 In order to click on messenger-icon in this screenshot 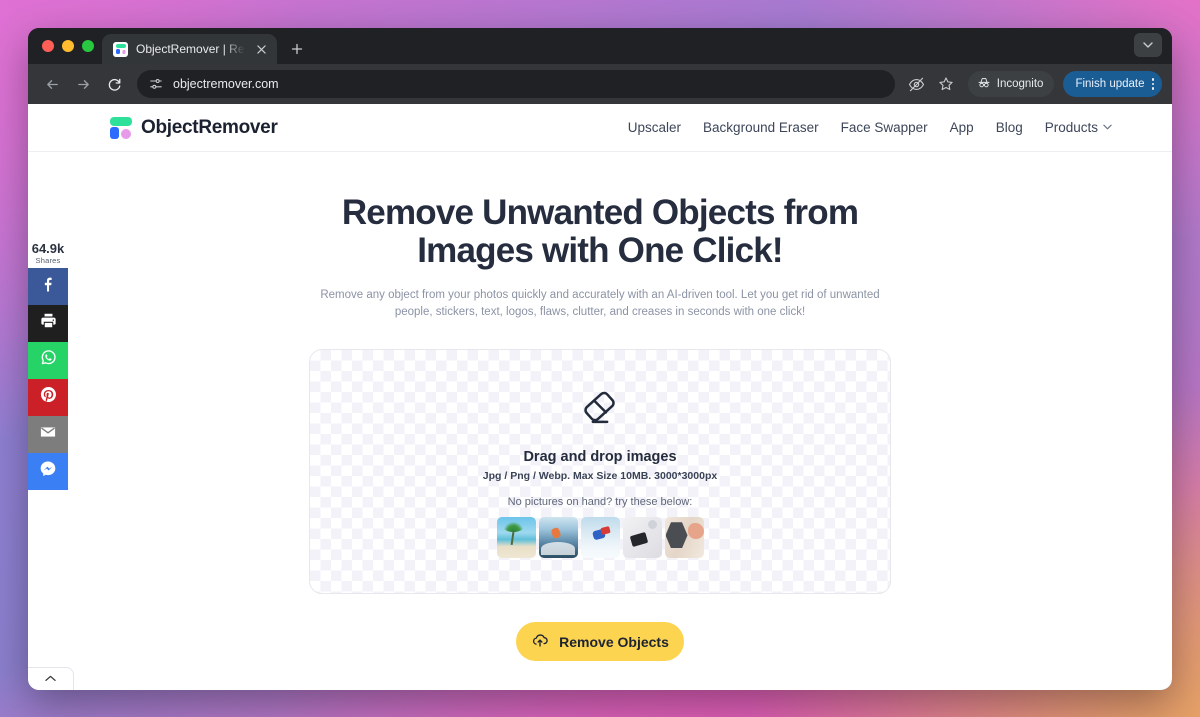, I will do `click(48, 471)`.